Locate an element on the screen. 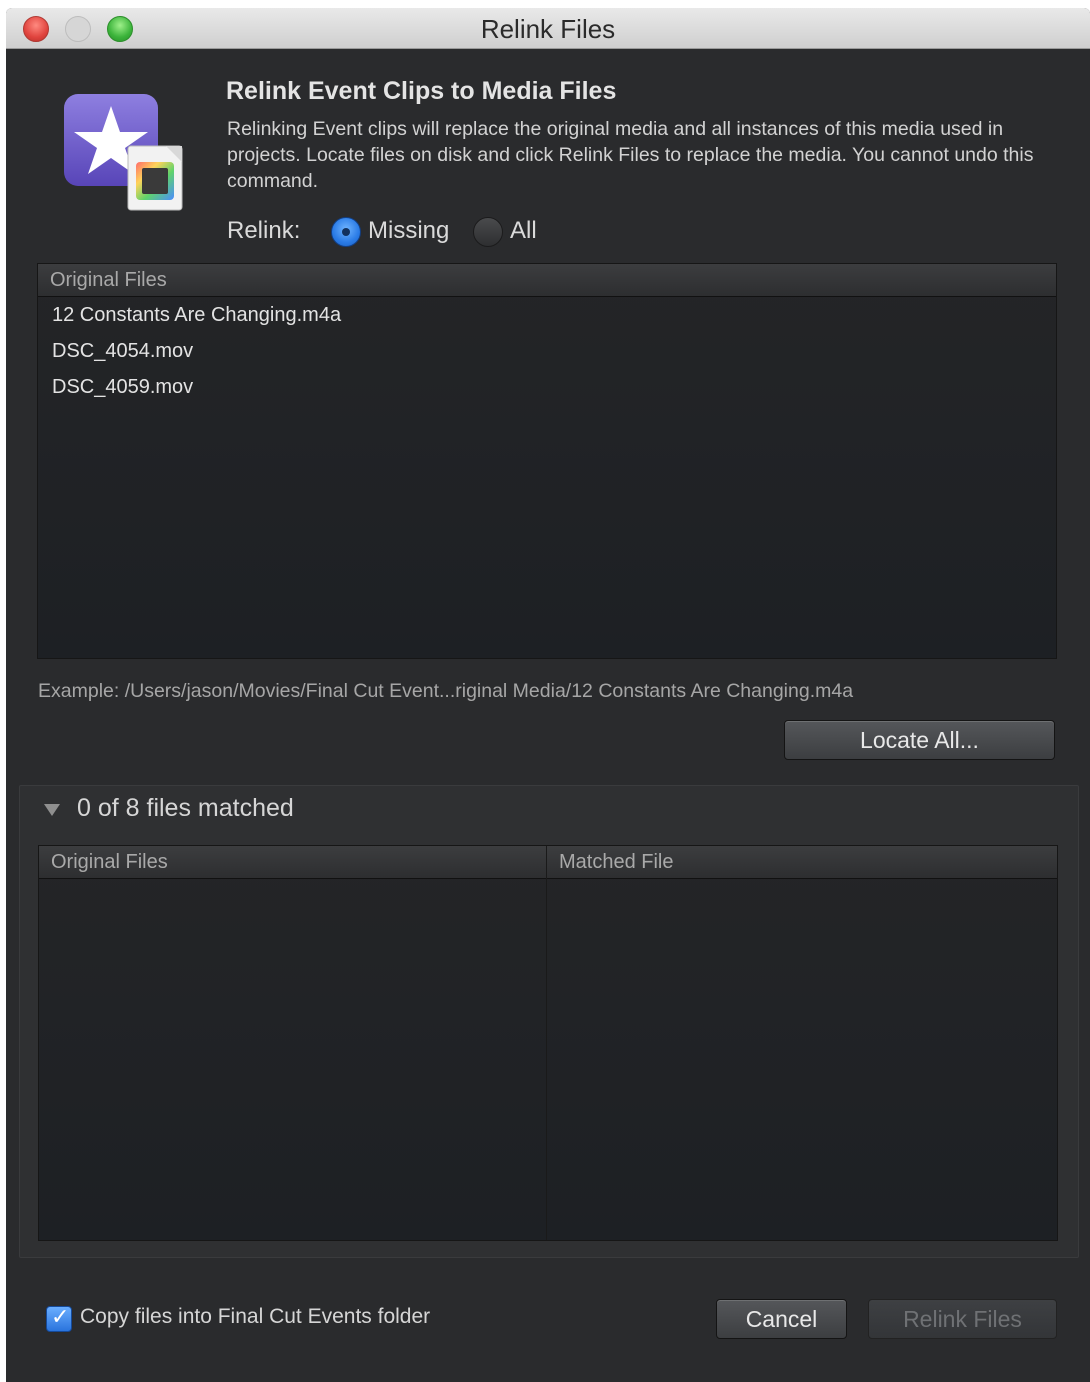 The image size is (1090, 1382). table-row: 12 Constants Are Changing.m4a is located at coordinates (547, 315).